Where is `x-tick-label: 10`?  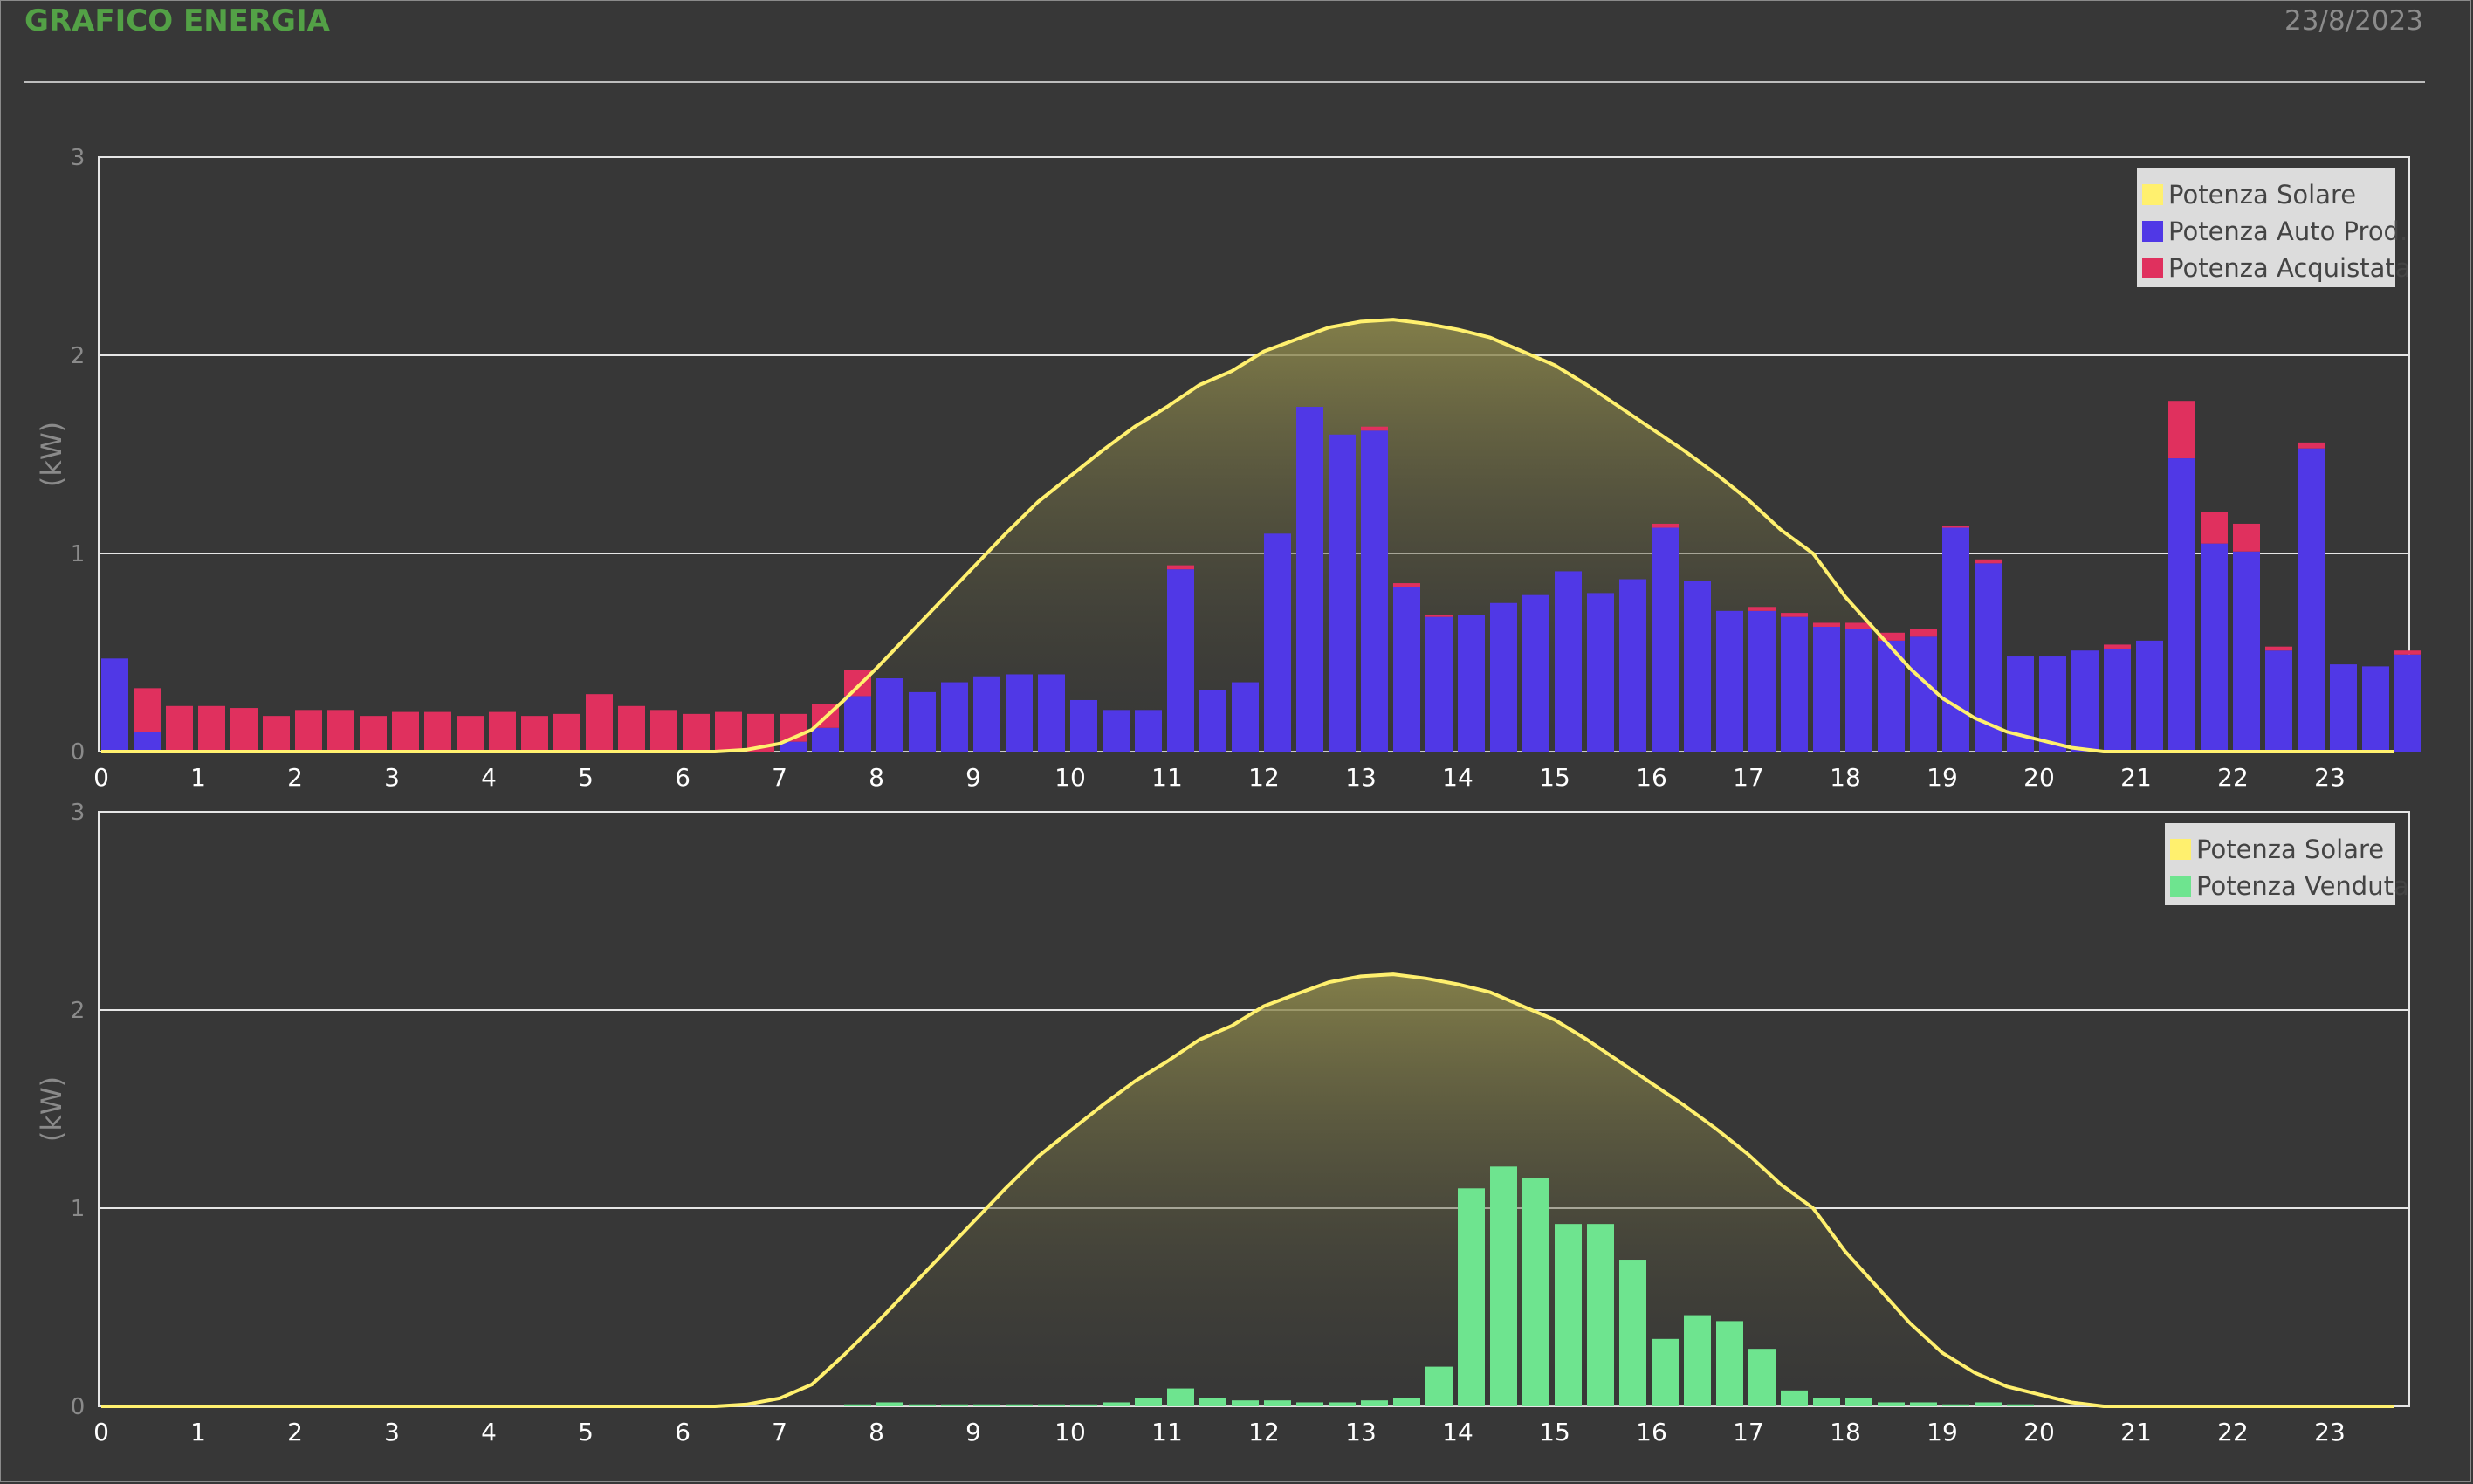 x-tick-label: 10 is located at coordinates (1070, 778).